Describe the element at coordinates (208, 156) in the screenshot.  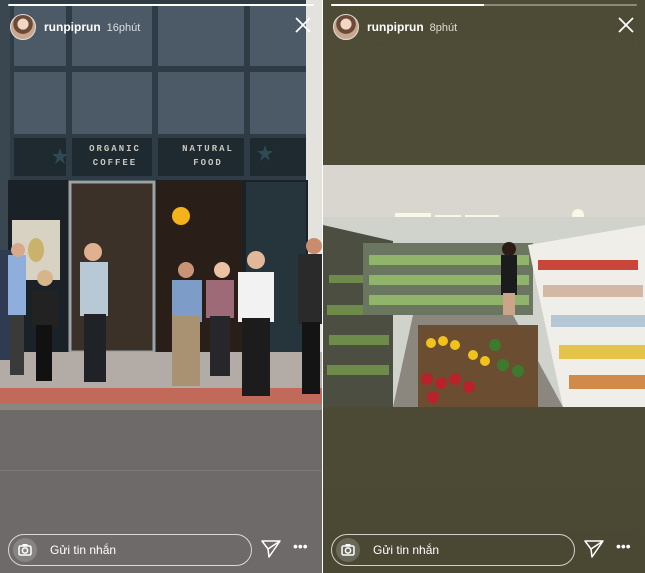
I see `natural-food-sign: NATURAL FOOD` at that location.